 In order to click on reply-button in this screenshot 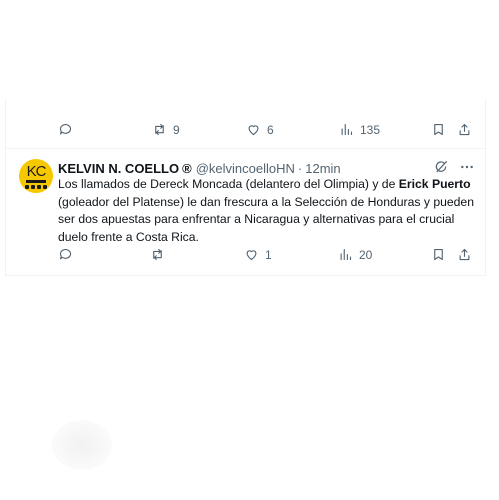, I will do `click(68, 254)`.